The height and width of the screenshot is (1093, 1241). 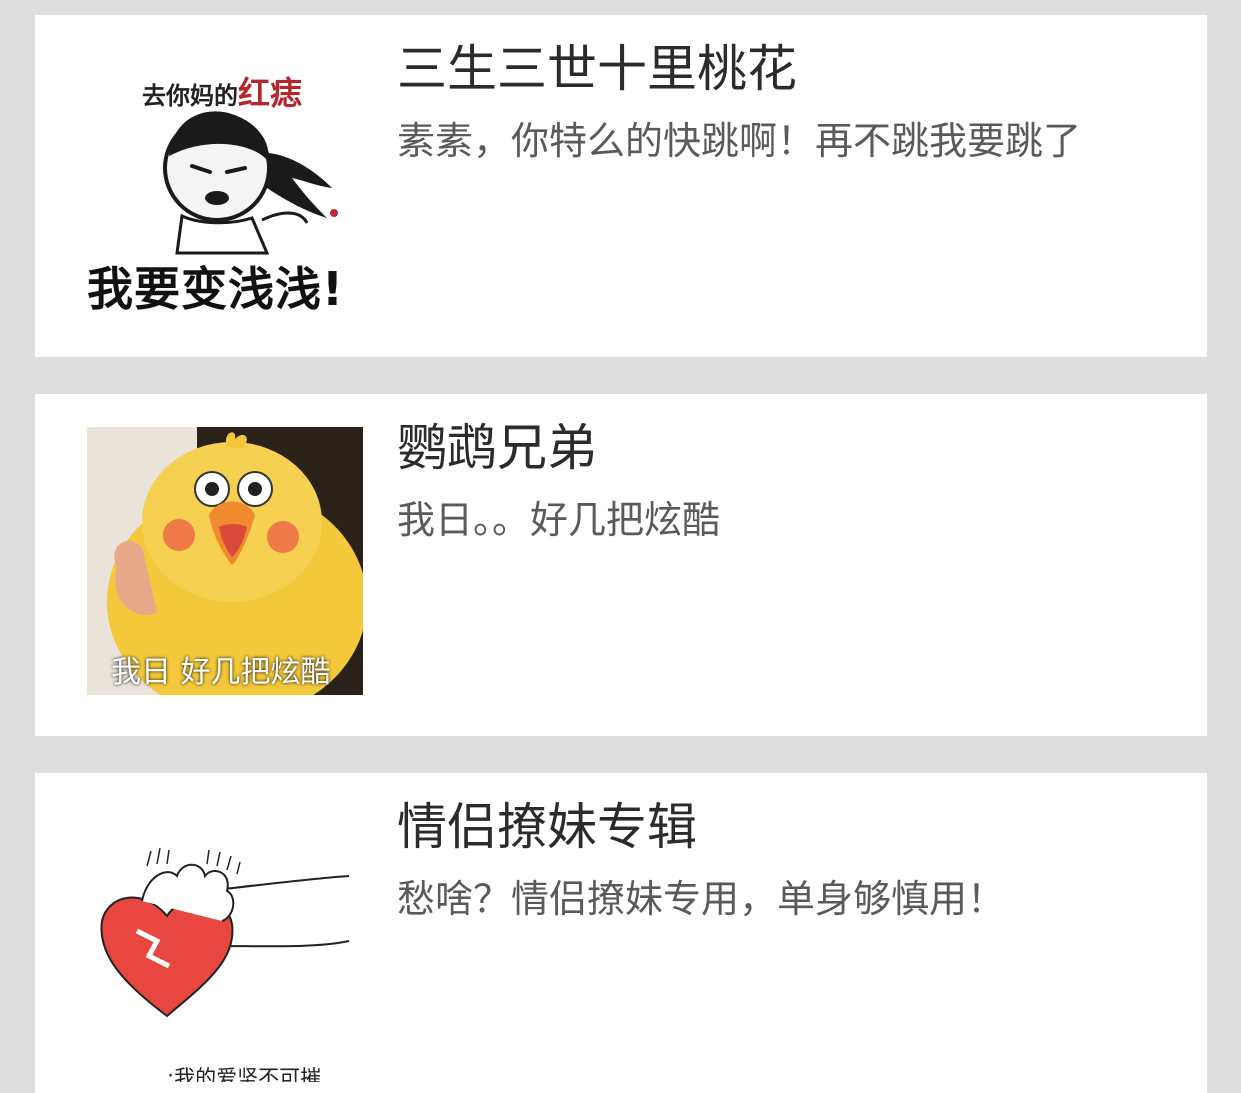 I want to click on meme-thumbnail: 去你妈的红痣 我要变浅浅!, so click(x=225, y=186).